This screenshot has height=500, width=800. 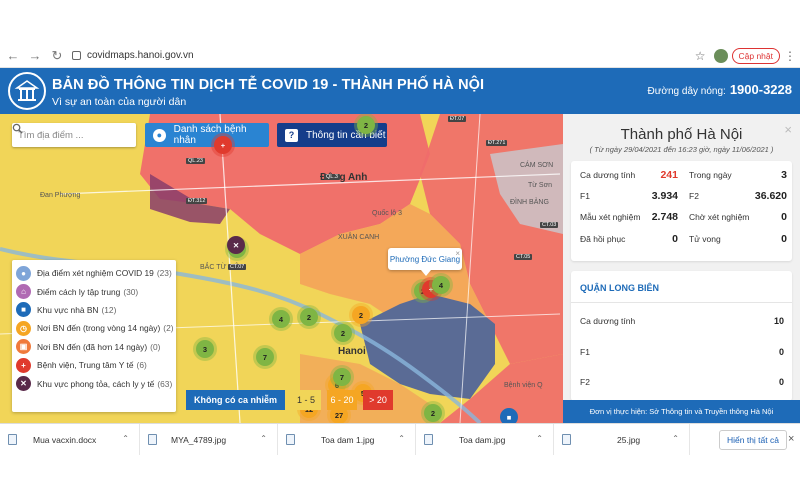 I want to click on stat-today: Trong ngày 3, so click(x=738, y=175).